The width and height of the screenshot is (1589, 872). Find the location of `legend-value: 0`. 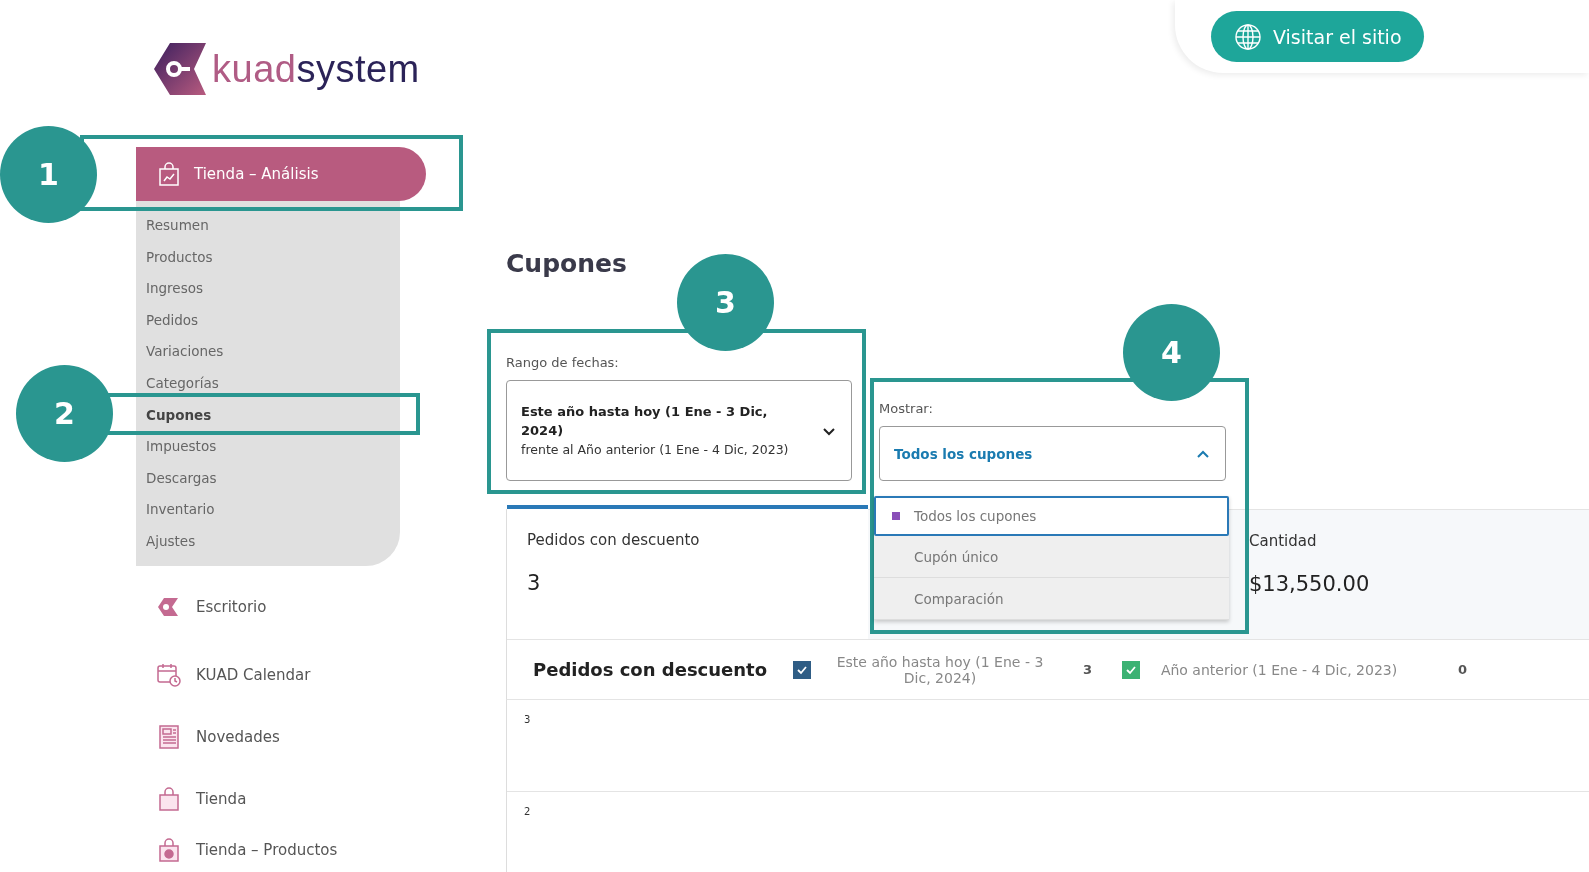

legend-value: 0 is located at coordinates (1463, 669).